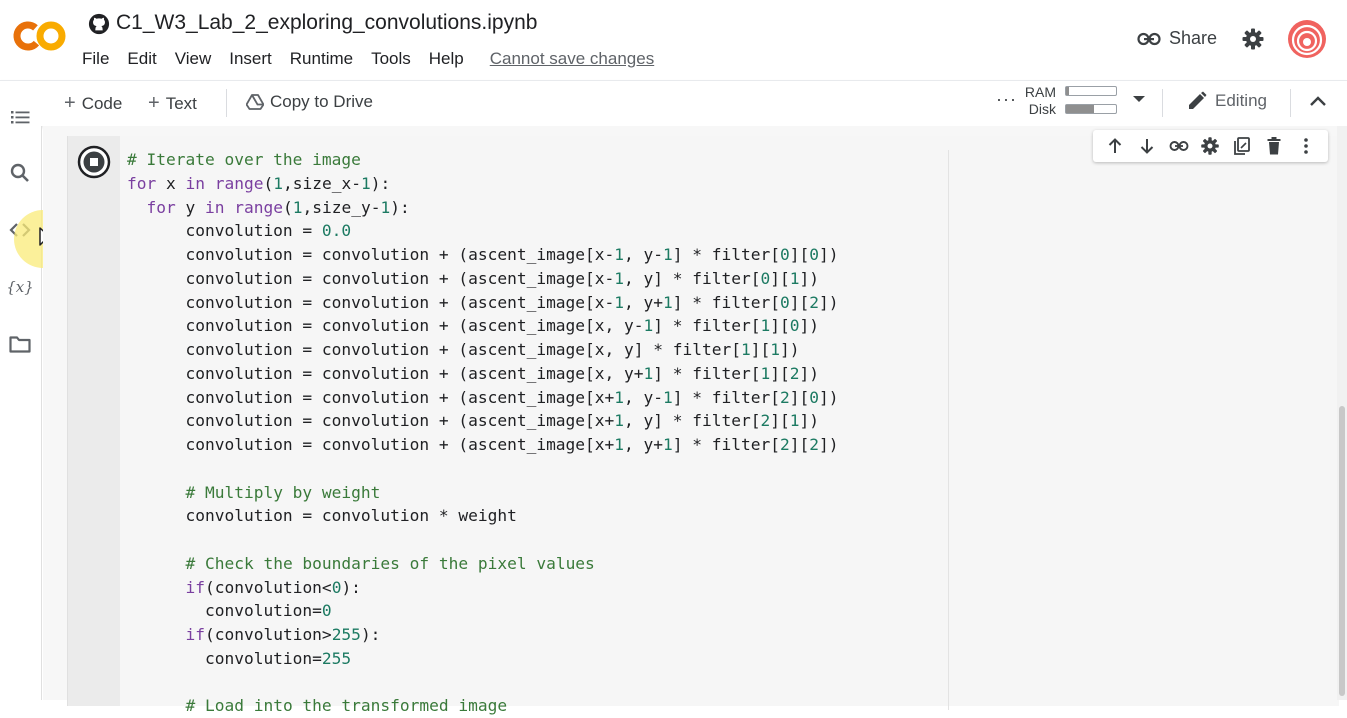  Describe the element at coordinates (1242, 146) in the screenshot. I see `mirror-cell-icon` at that location.